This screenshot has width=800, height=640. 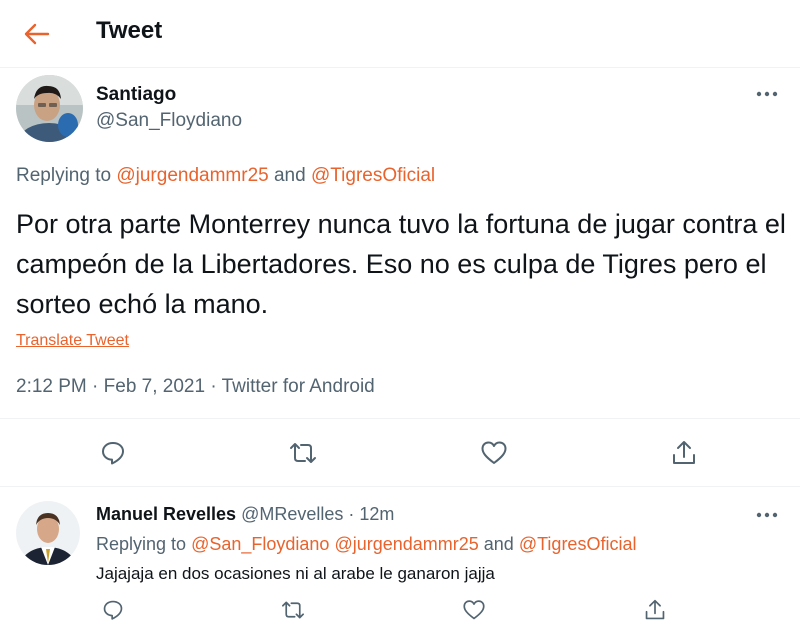 I want to click on page-title: Tweet, so click(x=129, y=30).